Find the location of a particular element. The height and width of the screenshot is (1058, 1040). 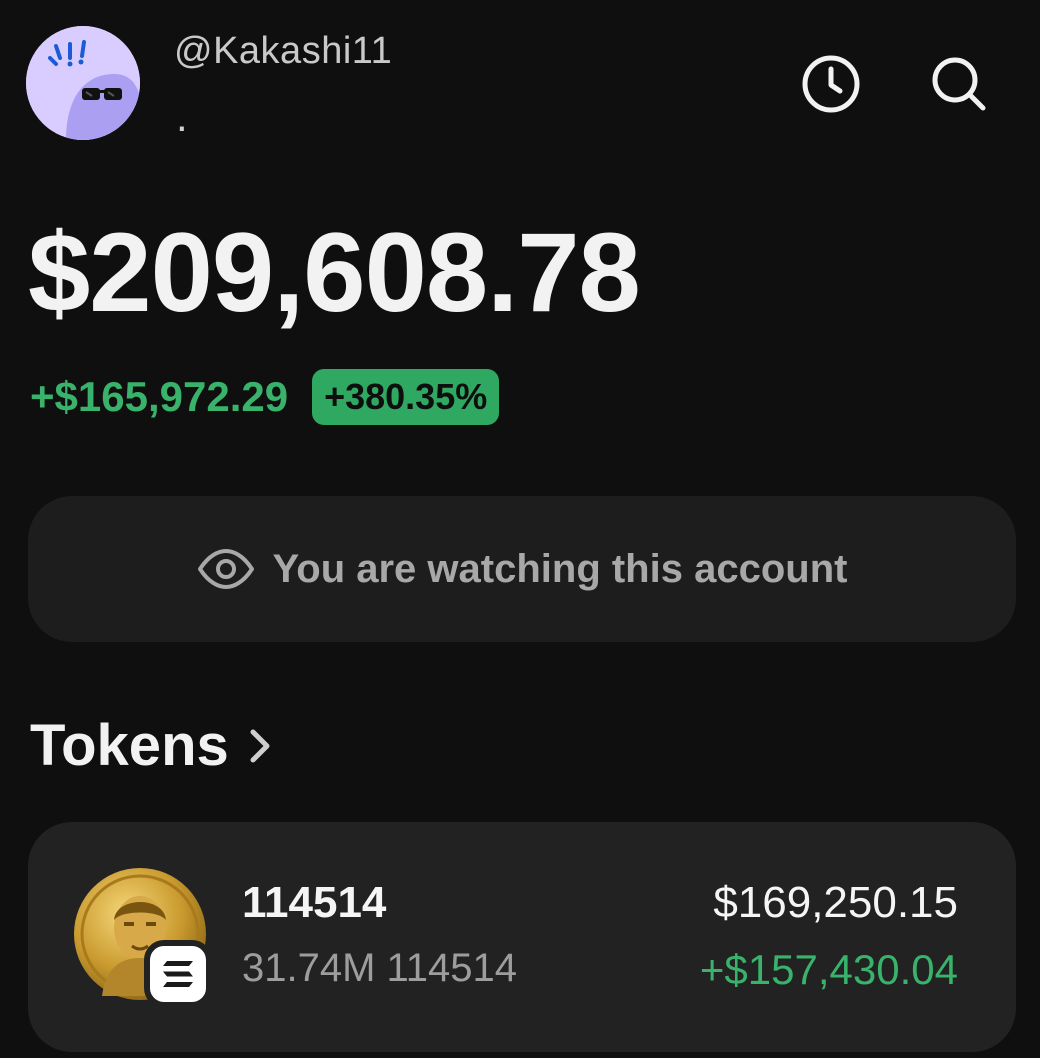

token-value: $169,250.15 is located at coordinates (835, 902).